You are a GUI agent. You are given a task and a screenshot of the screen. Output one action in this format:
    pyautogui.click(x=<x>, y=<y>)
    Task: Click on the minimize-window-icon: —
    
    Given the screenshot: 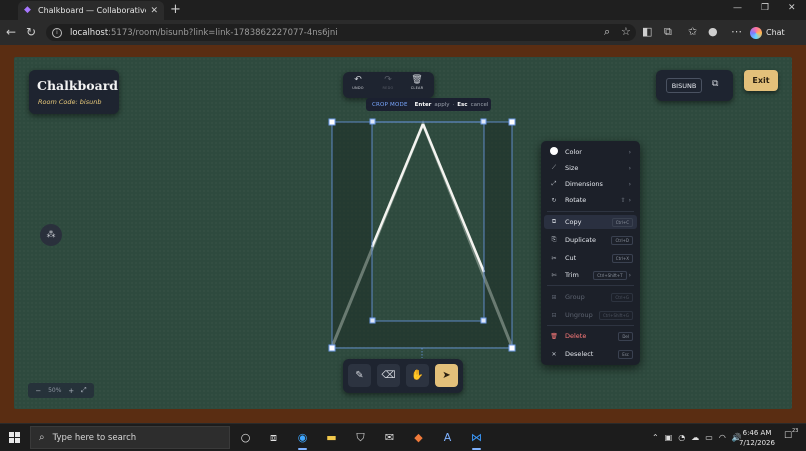 What is the action you would take?
    pyautogui.click(x=737, y=8)
    